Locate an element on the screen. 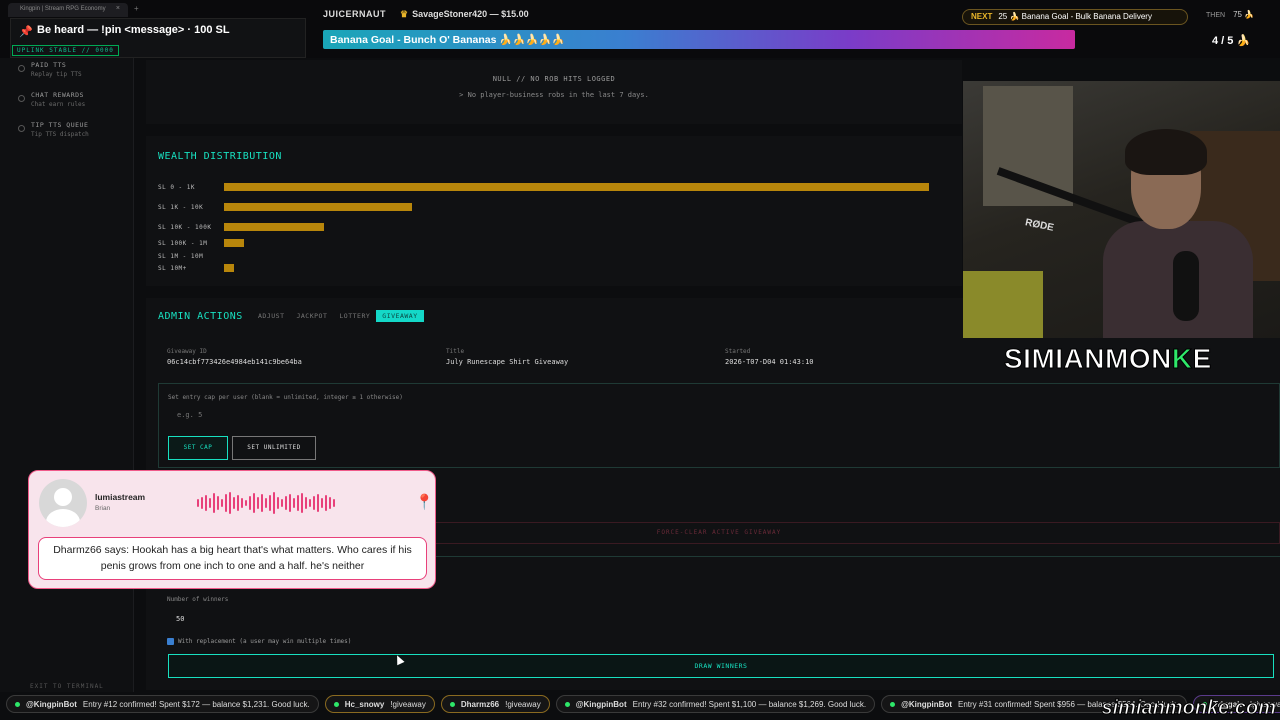 The height and width of the screenshot is (720, 1280). sidebar-item-title: CHAT REWARDS is located at coordinates (57, 95).